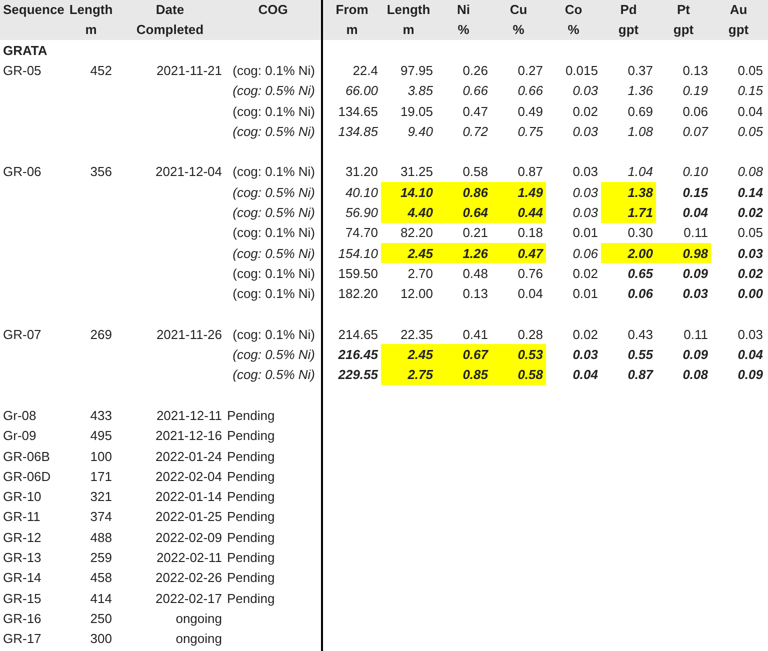 The width and height of the screenshot is (768, 651). What do you see at coordinates (420, 131) in the screenshot?
I see `table-cell-text: 9.40` at bounding box center [420, 131].